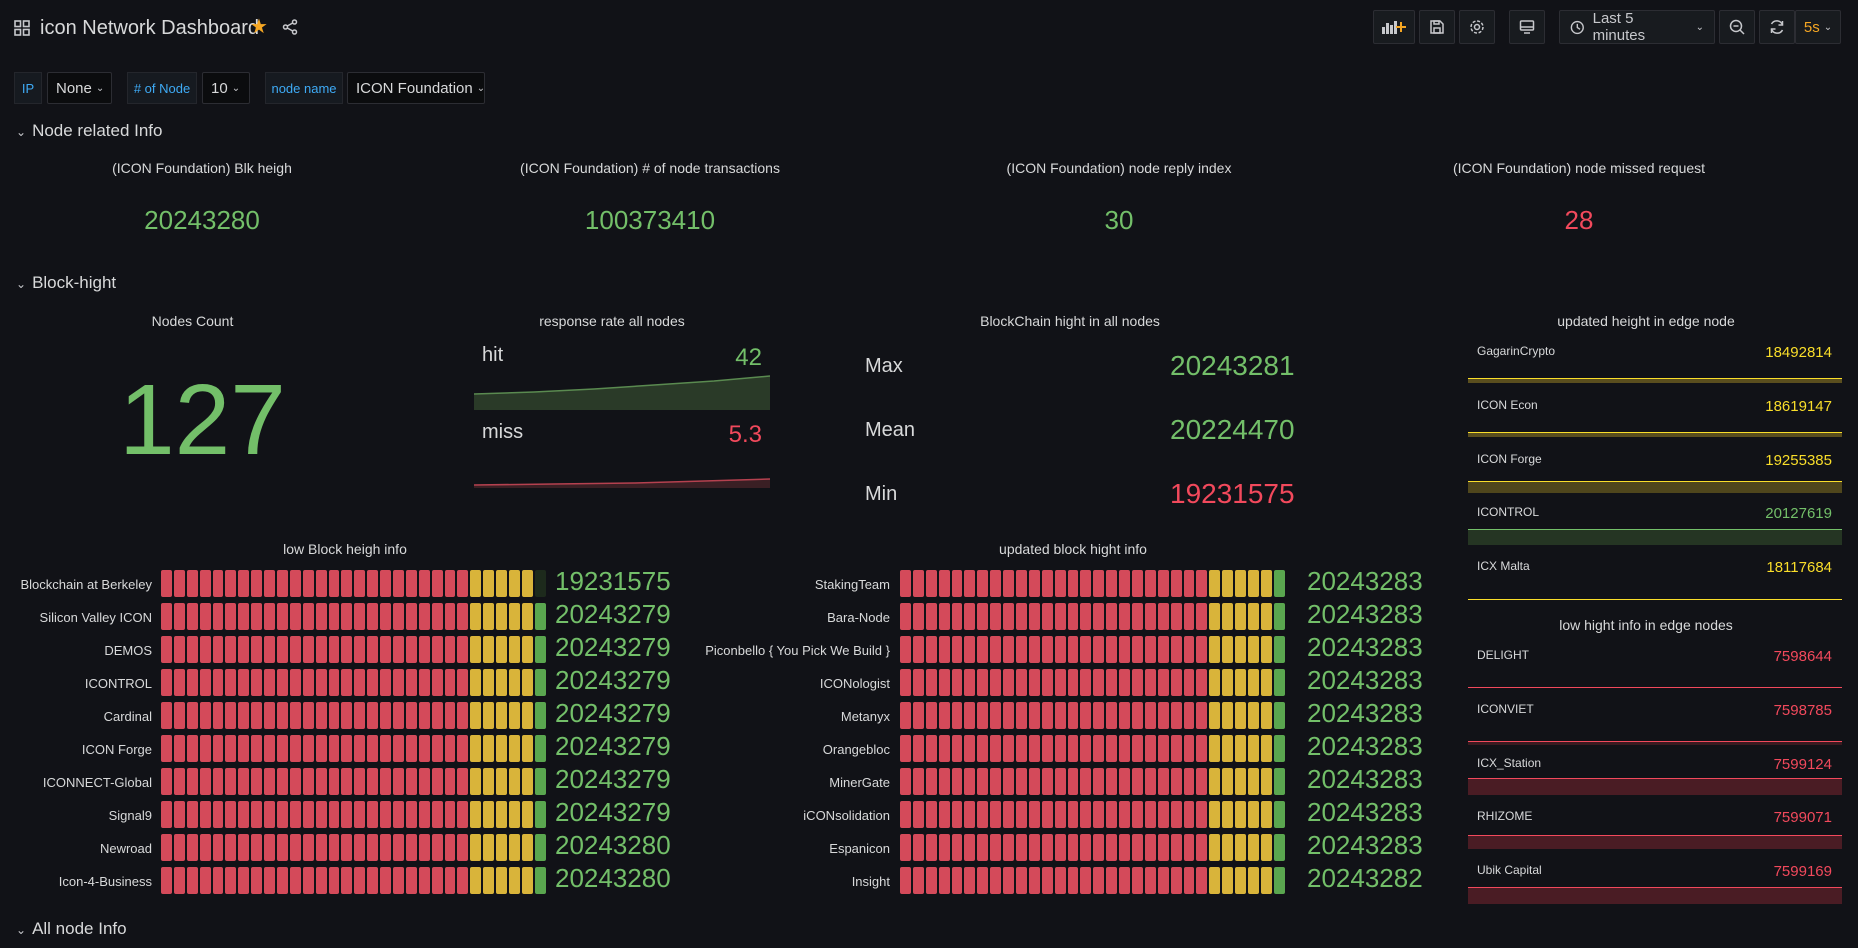 Image resolution: width=1858 pixels, height=948 pixels. What do you see at coordinates (149, 28) in the screenshot?
I see `dashboard-title: icon Network Dashboard` at bounding box center [149, 28].